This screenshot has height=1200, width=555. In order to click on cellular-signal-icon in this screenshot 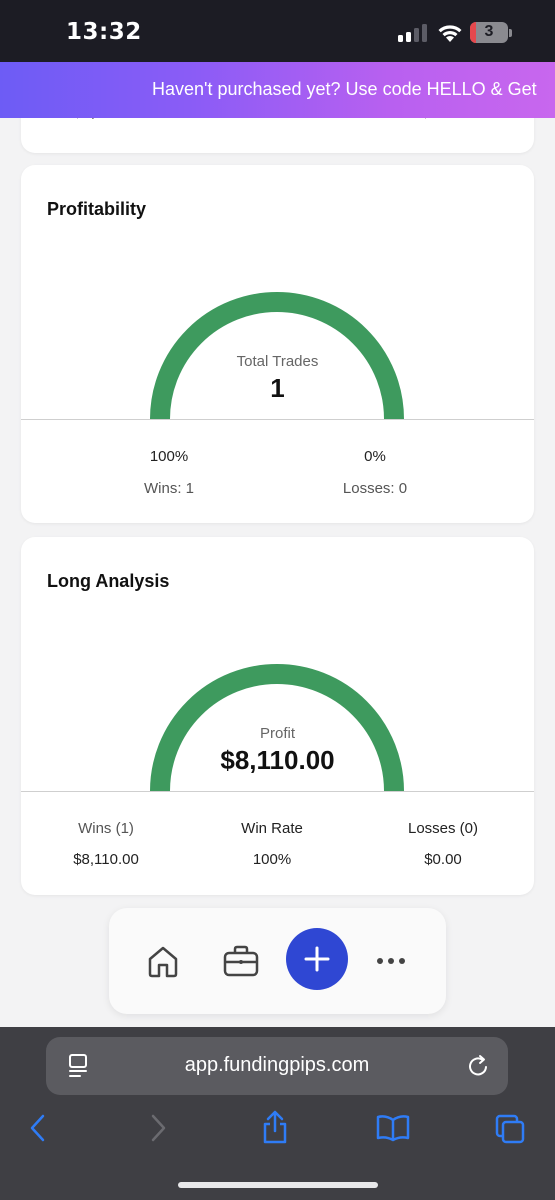, I will do `click(413, 33)`.